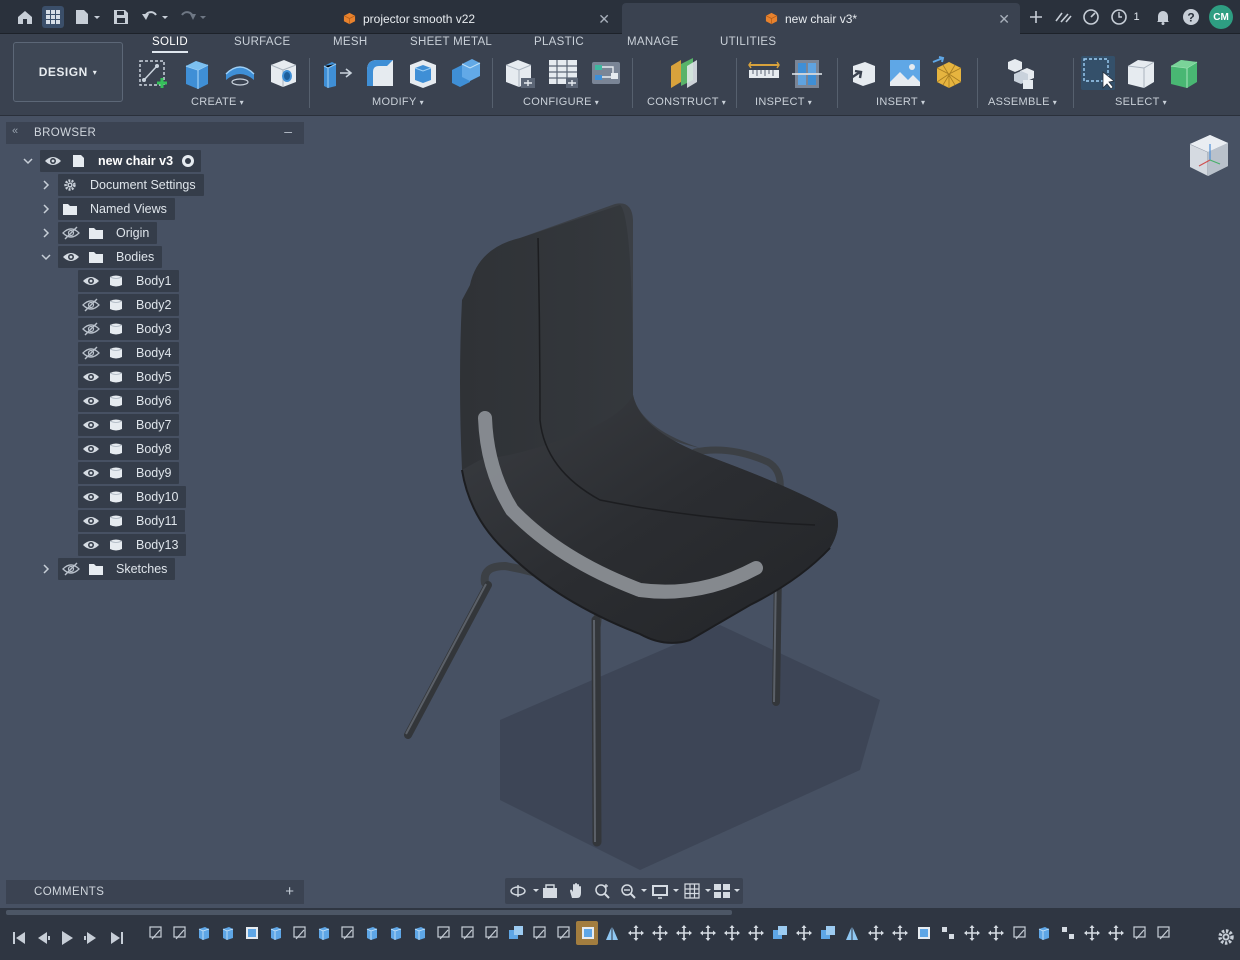 The height and width of the screenshot is (960, 1240). What do you see at coordinates (188, 161) in the screenshot?
I see `activate-radio-icon` at bounding box center [188, 161].